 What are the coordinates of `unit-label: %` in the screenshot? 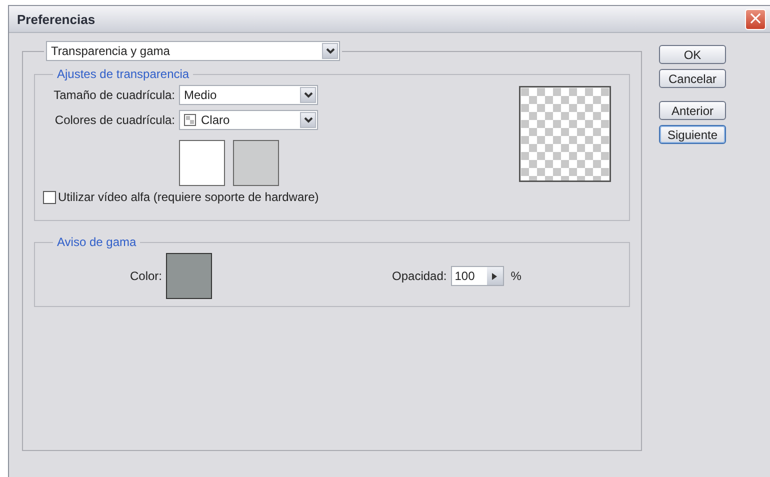 It's located at (516, 276).